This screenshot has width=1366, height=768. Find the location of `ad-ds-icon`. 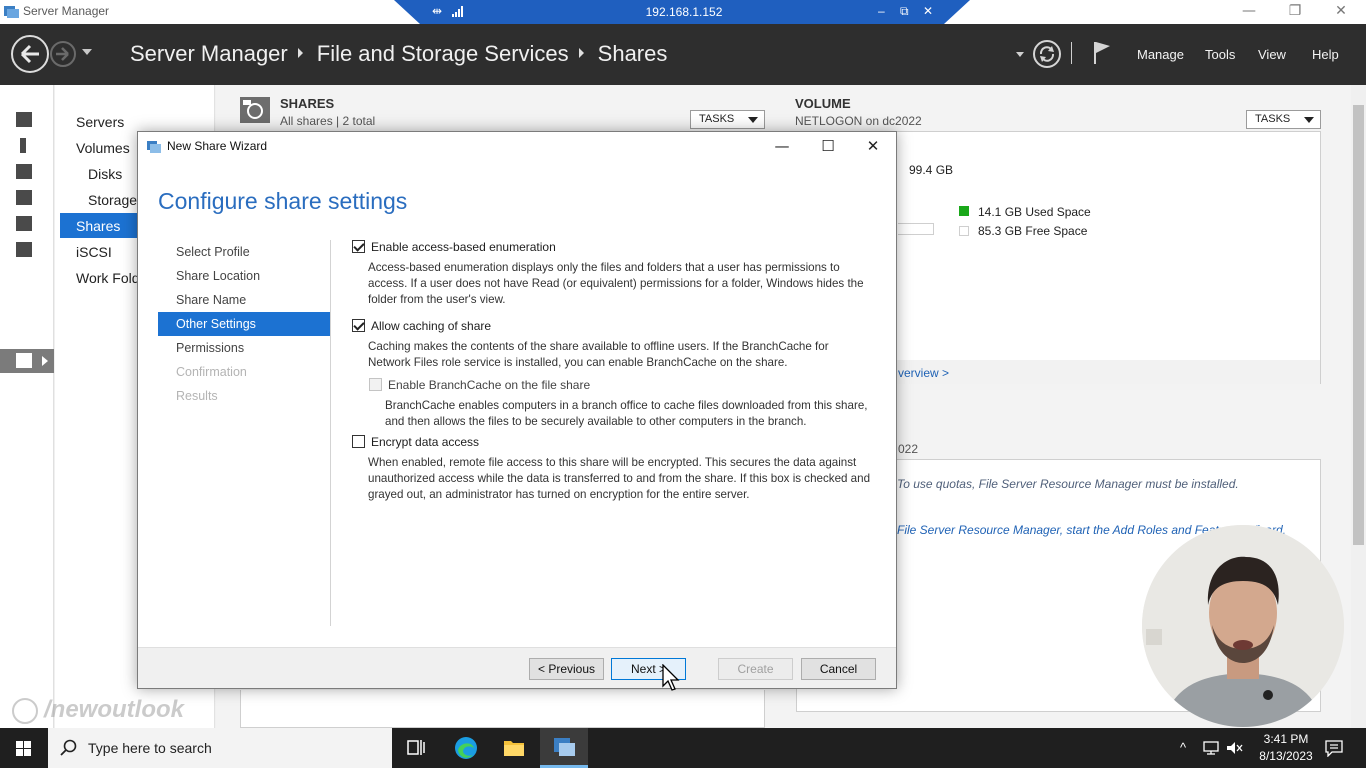

ad-ds-icon is located at coordinates (24, 197).